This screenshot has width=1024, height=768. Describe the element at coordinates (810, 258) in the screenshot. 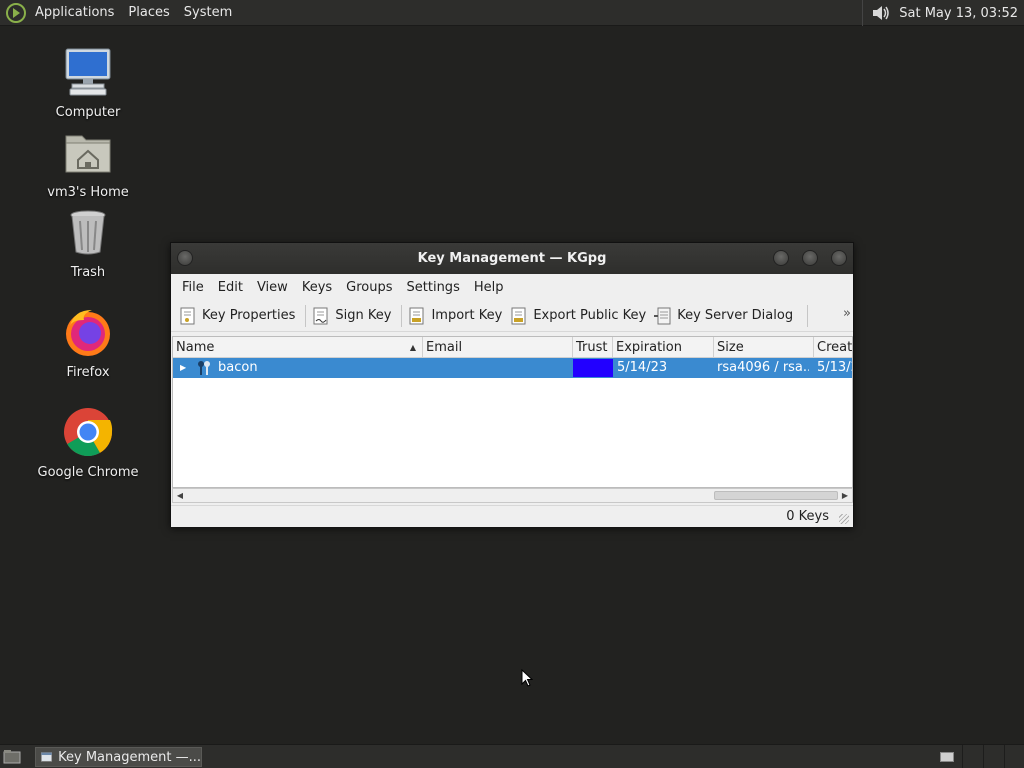

I see `maximize-button` at that location.